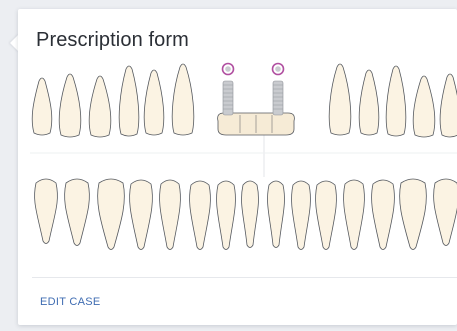 Image resolution: width=457 pixels, height=331 pixels. I want to click on edit-case-link: EDIT CASE, so click(70, 302).